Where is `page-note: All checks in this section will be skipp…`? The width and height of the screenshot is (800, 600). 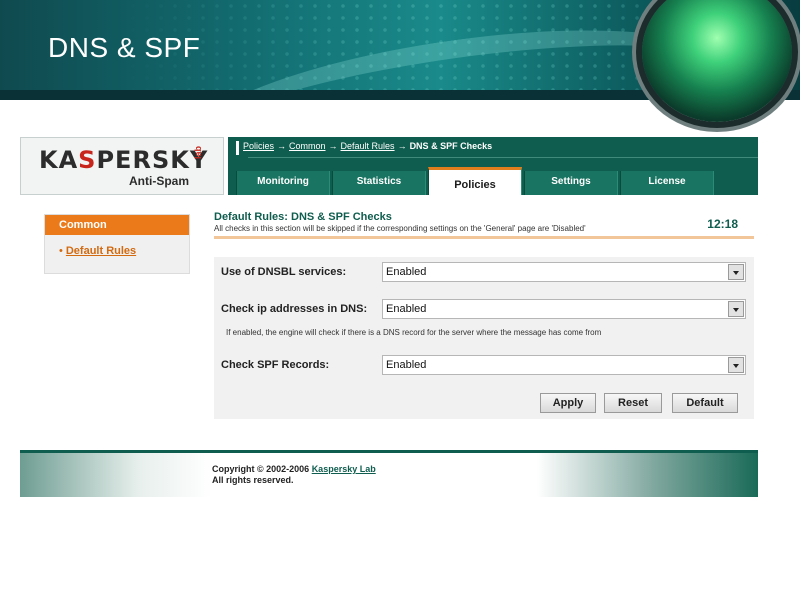 page-note: All checks in this section will be skipp… is located at coordinates (400, 228).